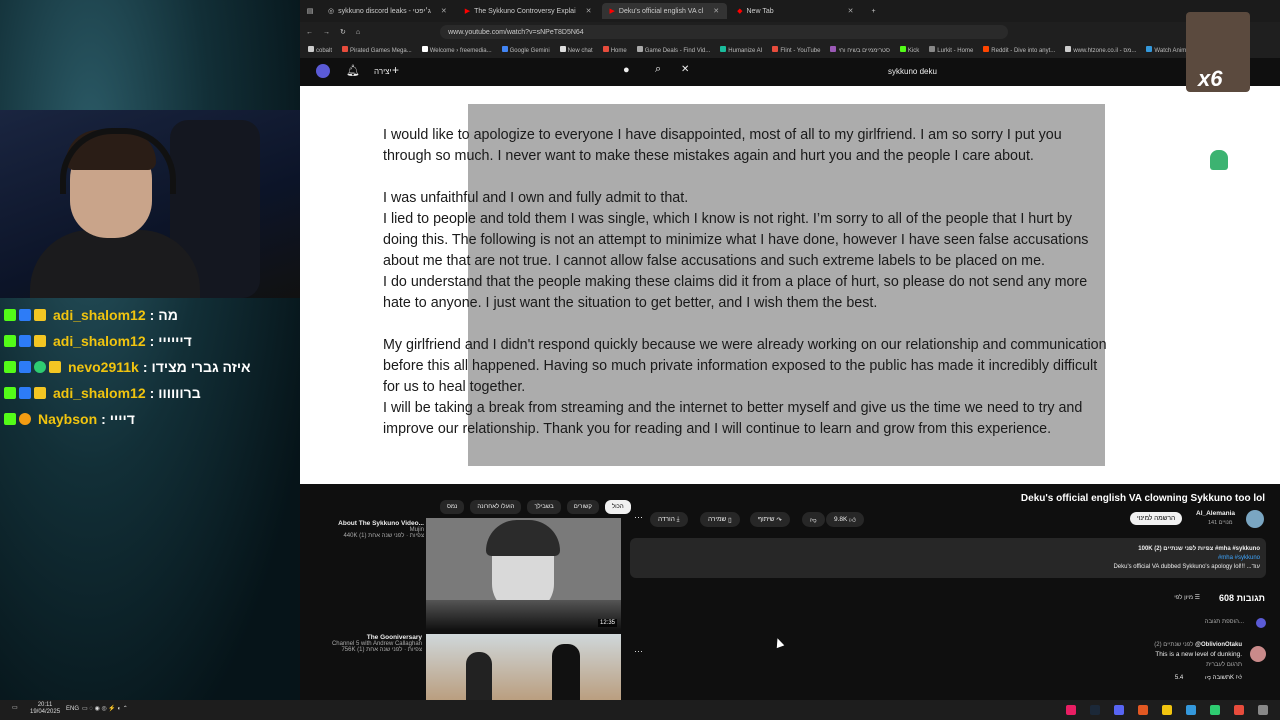 The height and width of the screenshot is (720, 1280). What do you see at coordinates (720, 519) in the screenshot?
I see `save-button: שמירה ▯` at bounding box center [720, 519].